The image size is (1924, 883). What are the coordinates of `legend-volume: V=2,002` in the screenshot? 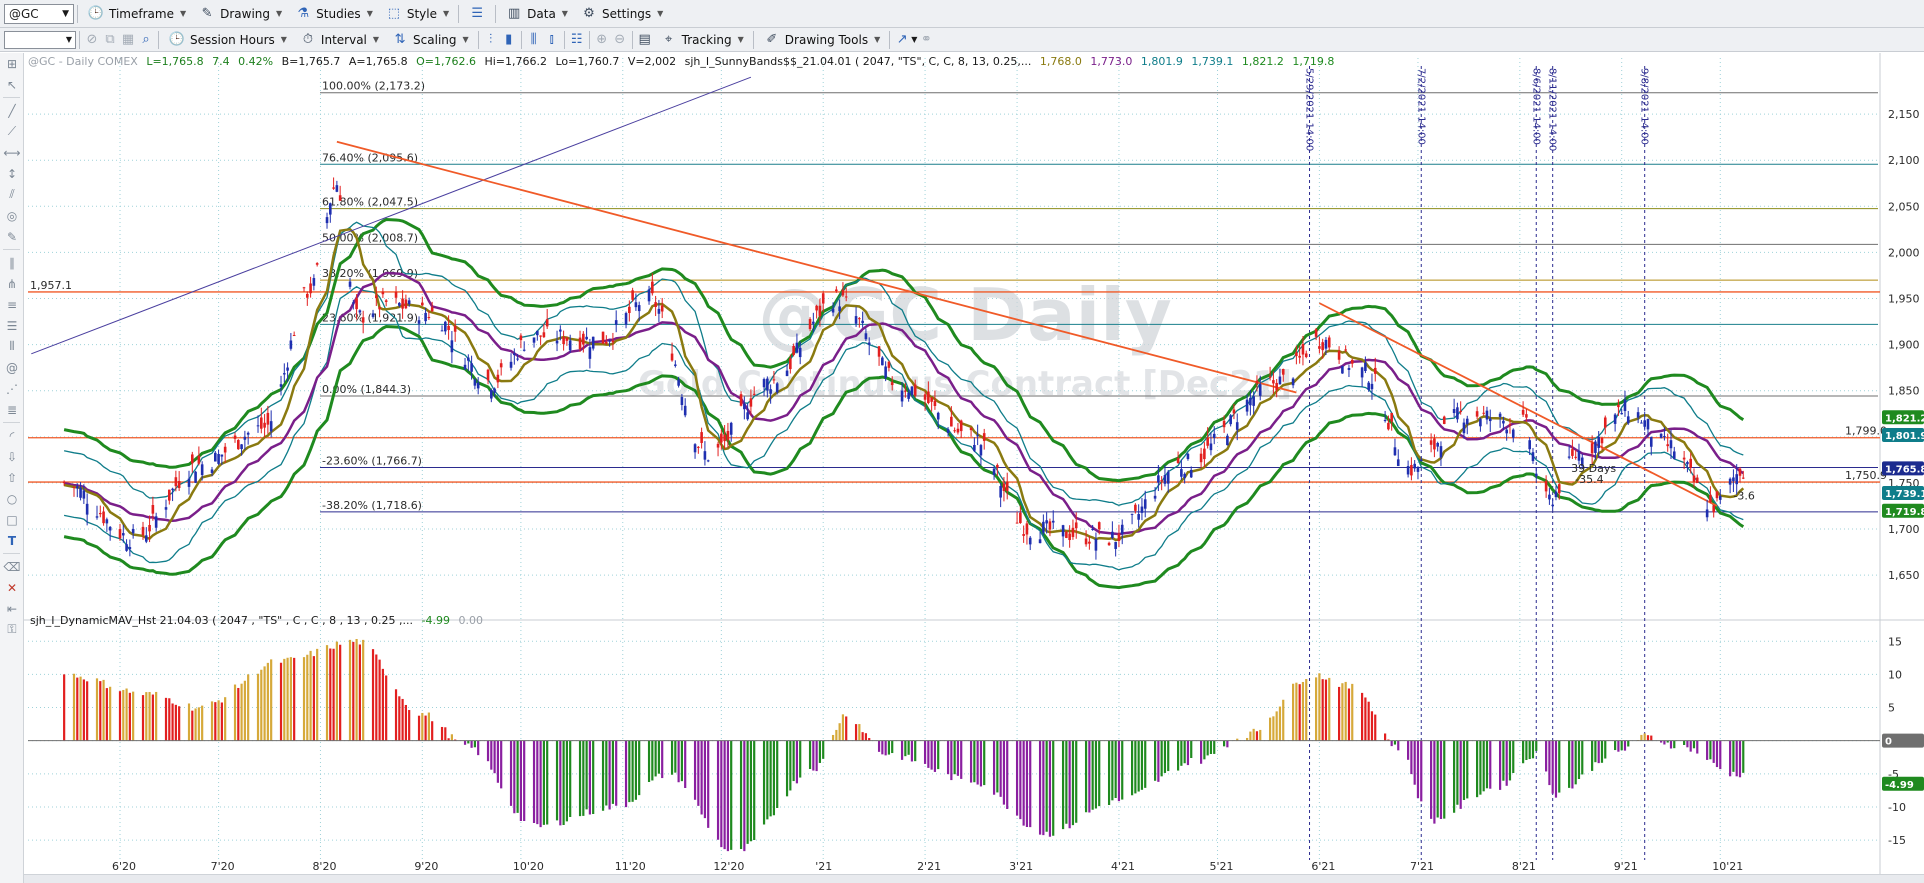 It's located at (652, 61).